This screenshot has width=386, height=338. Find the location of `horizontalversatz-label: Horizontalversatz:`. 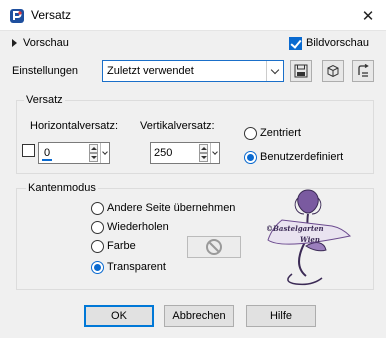

horizontalversatz-label: Horizontalversatz: is located at coordinates (74, 126).